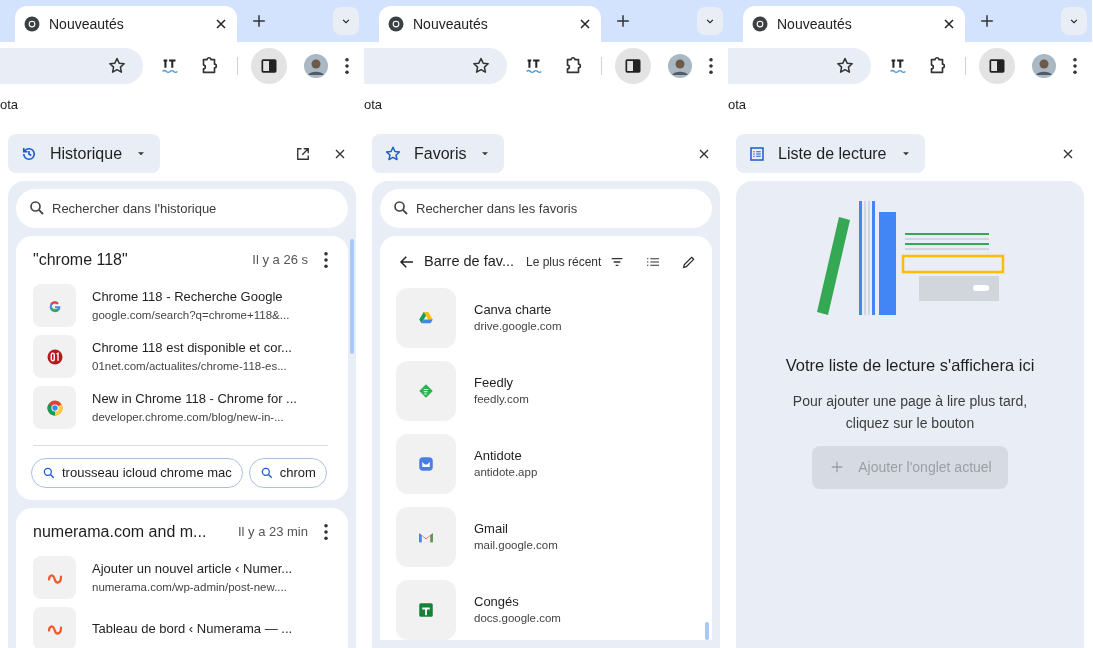 Image resolution: width=1093 pixels, height=648 pixels. I want to click on sheet-icon, so click(426, 610).